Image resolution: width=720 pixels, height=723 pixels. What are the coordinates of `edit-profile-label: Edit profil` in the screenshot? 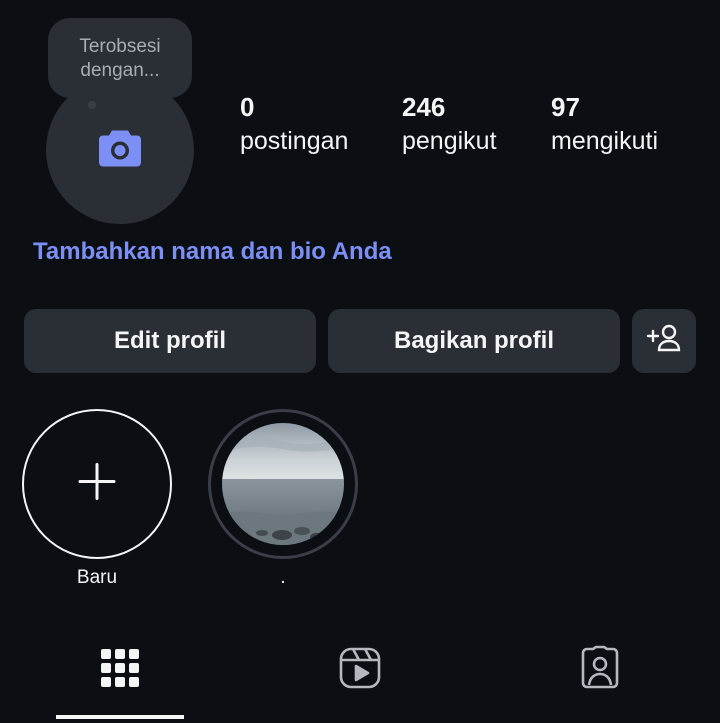 It's located at (170, 340).